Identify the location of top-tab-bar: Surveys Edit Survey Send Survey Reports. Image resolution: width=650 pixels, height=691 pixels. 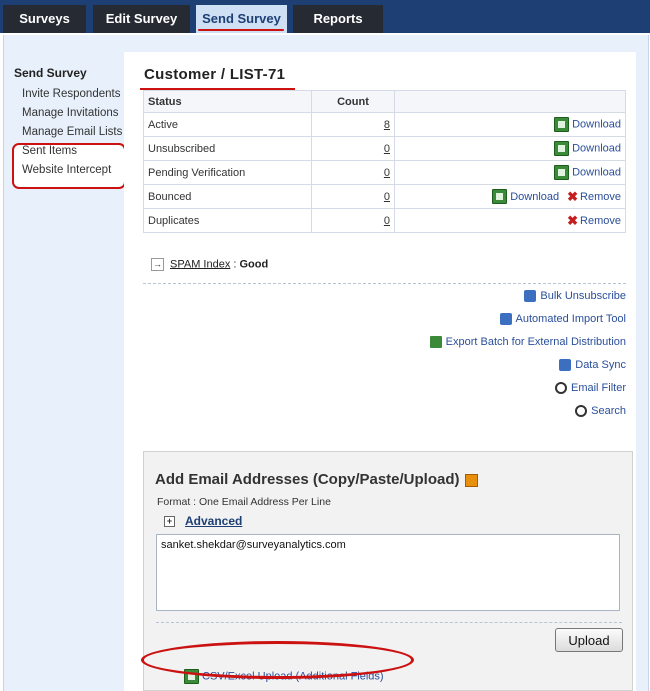
(325, 17).